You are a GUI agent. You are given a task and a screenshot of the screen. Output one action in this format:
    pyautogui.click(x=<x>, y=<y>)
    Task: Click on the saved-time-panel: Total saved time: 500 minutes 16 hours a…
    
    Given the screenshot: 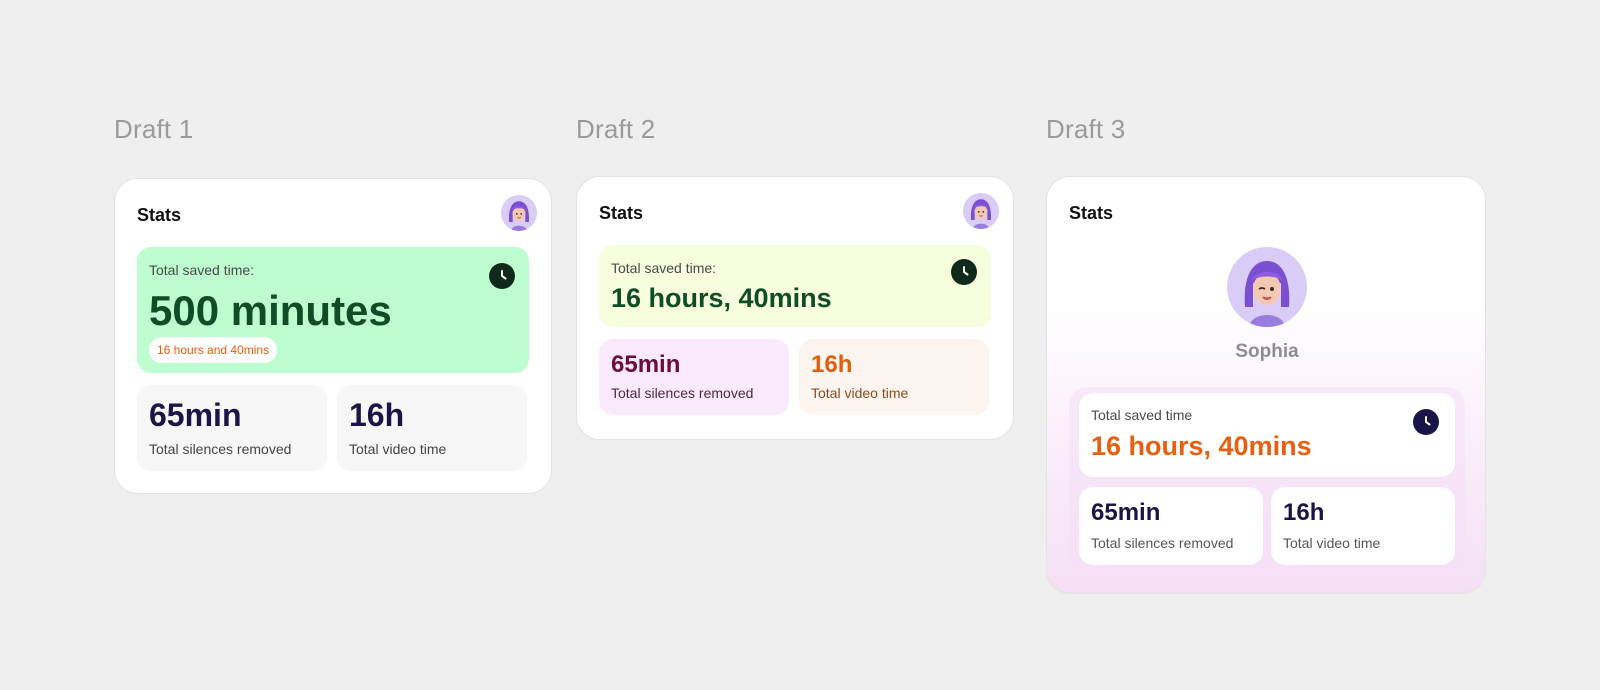 What is the action you would take?
    pyautogui.click(x=333, y=310)
    